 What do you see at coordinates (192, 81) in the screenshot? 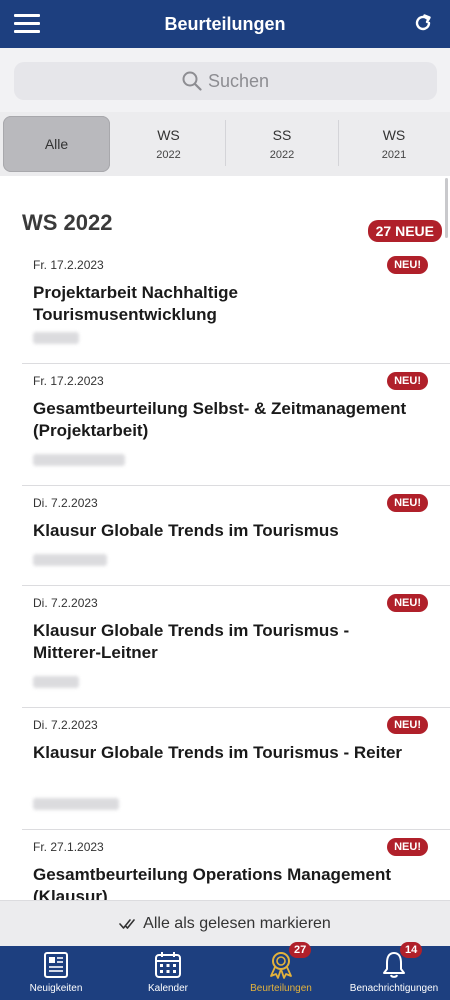
I see `search-icon` at bounding box center [192, 81].